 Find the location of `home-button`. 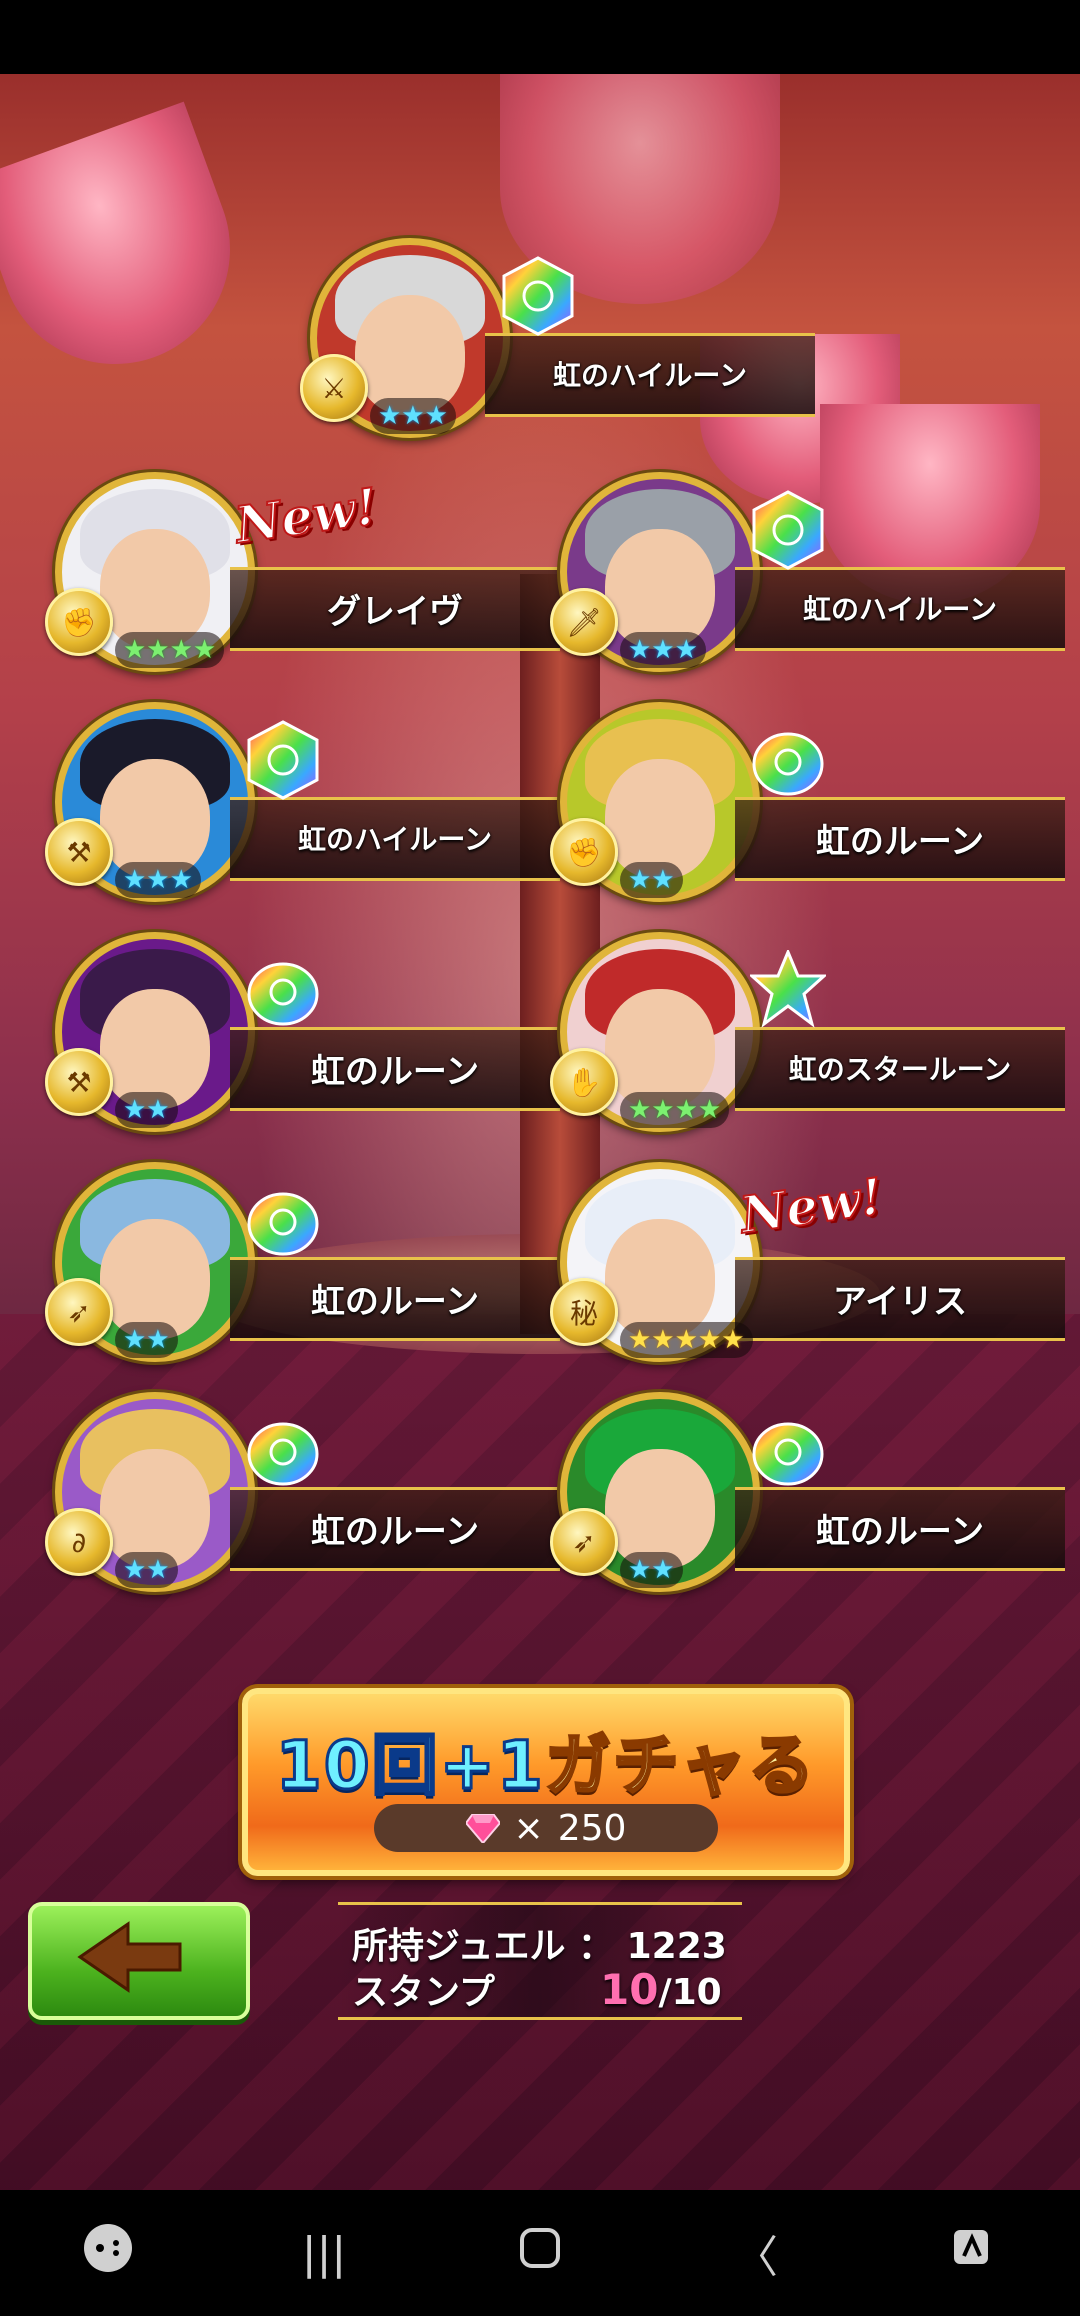

home-button is located at coordinates (540, 2253).